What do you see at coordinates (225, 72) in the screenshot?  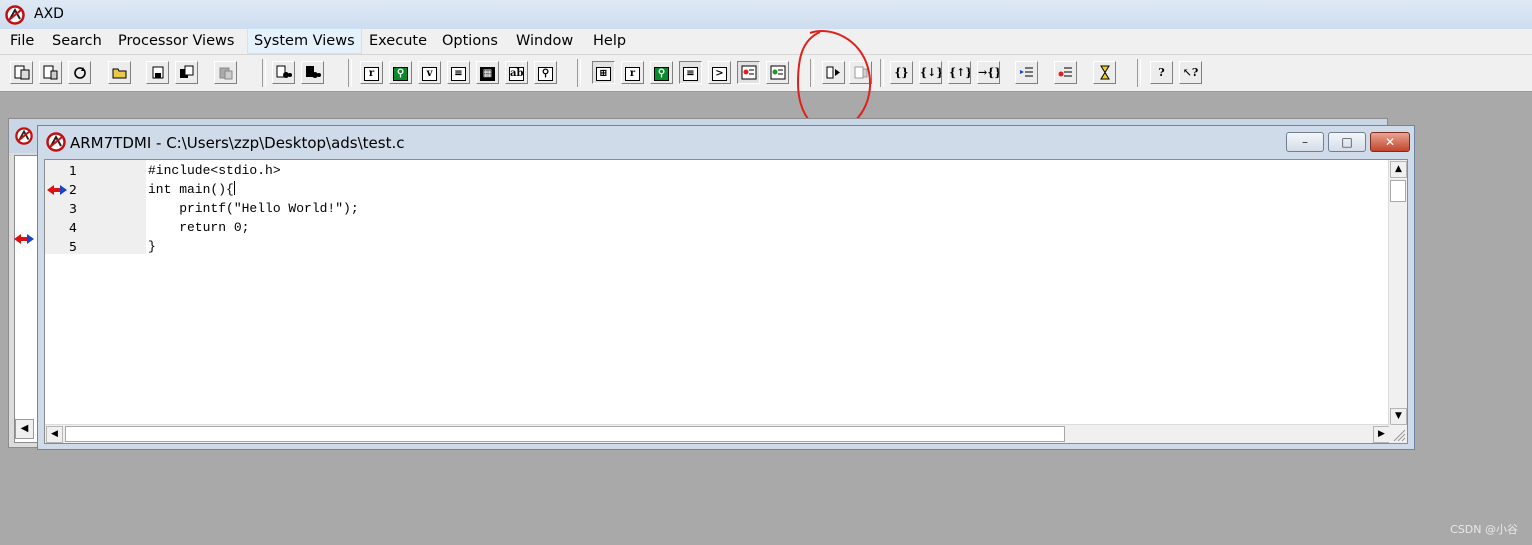 I see `paste-icon` at bounding box center [225, 72].